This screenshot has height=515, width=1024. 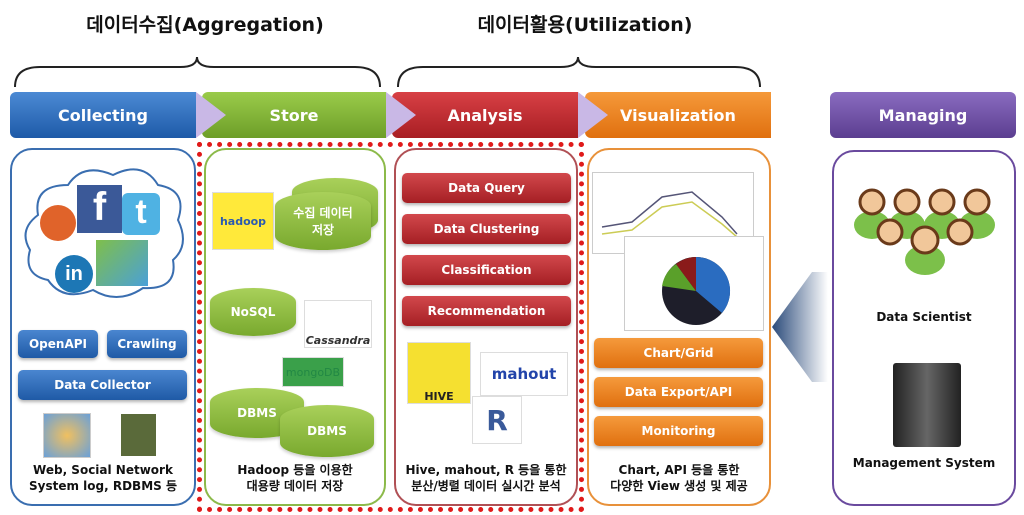 I want to click on braces, so click(x=387, y=72).